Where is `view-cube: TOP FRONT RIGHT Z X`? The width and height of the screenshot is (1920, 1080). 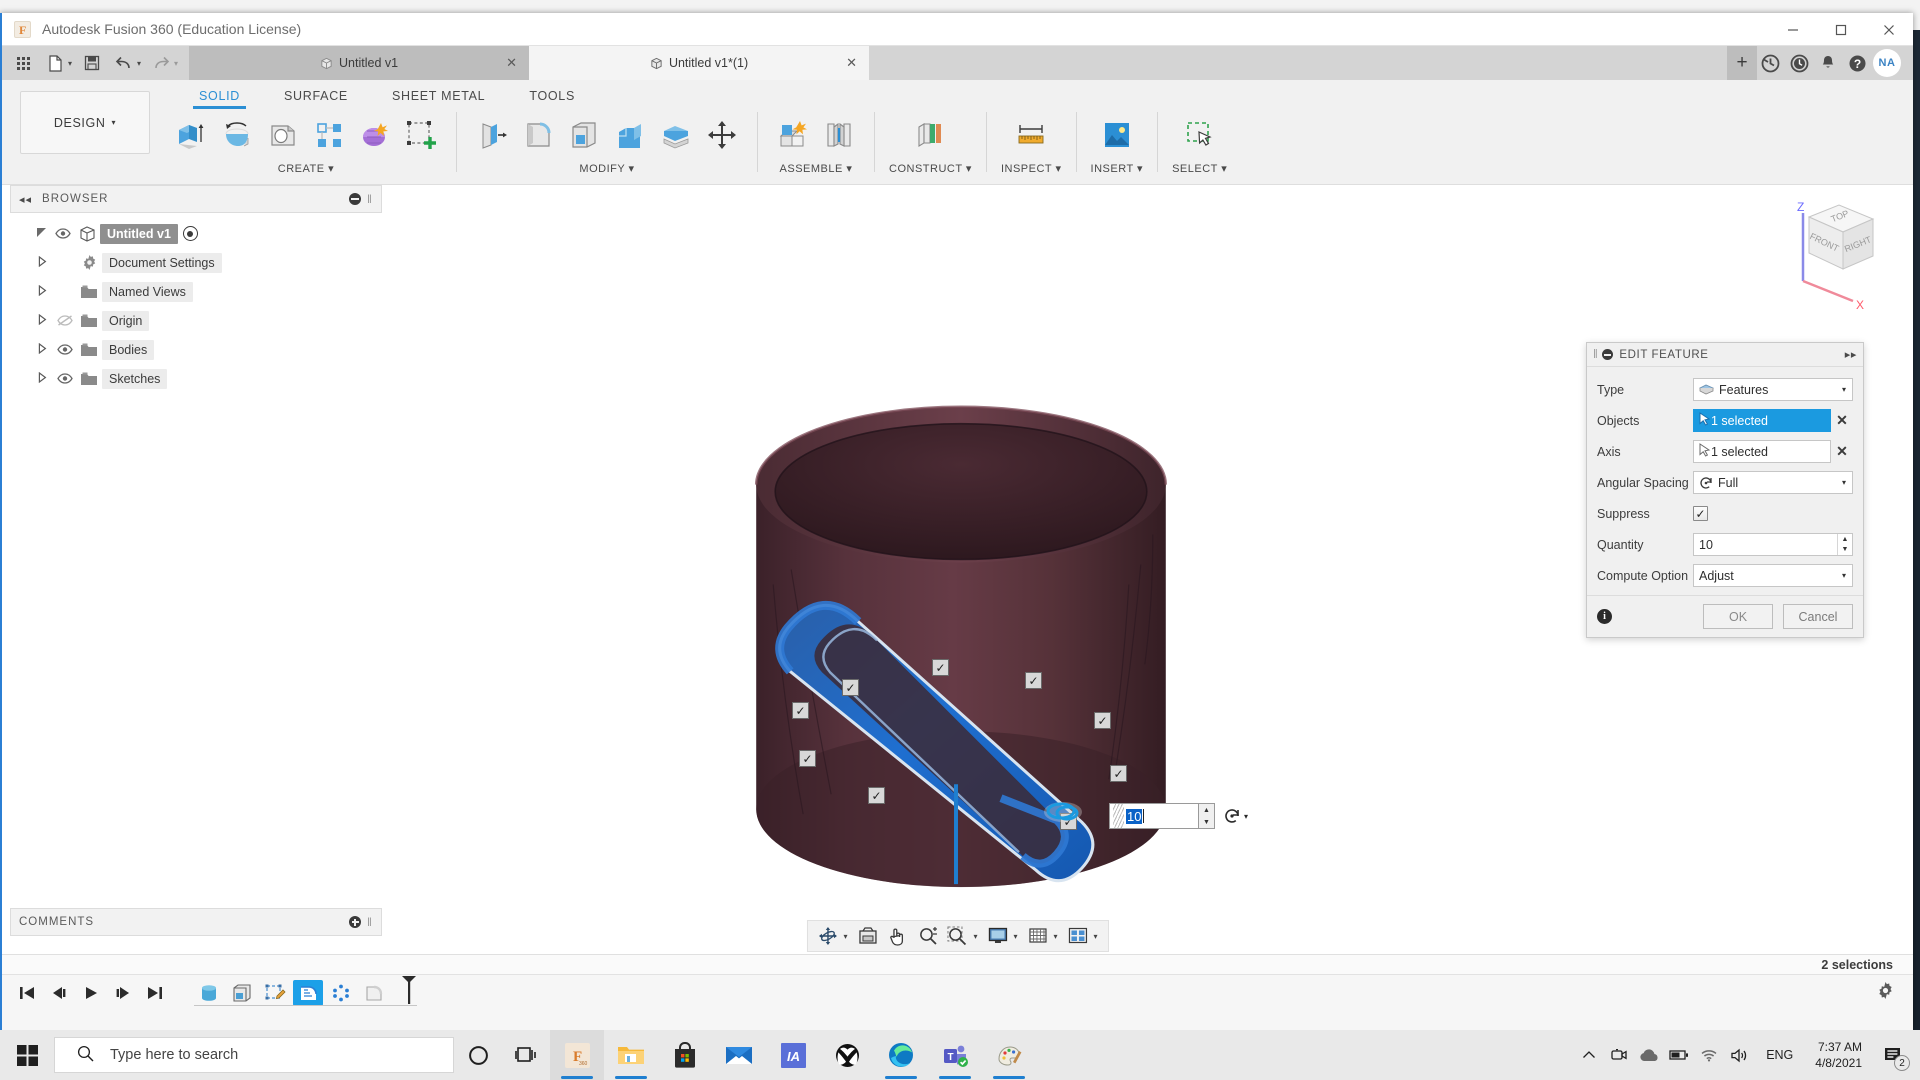 view-cube: TOP FRONT RIGHT Z X is located at coordinates (1821, 255).